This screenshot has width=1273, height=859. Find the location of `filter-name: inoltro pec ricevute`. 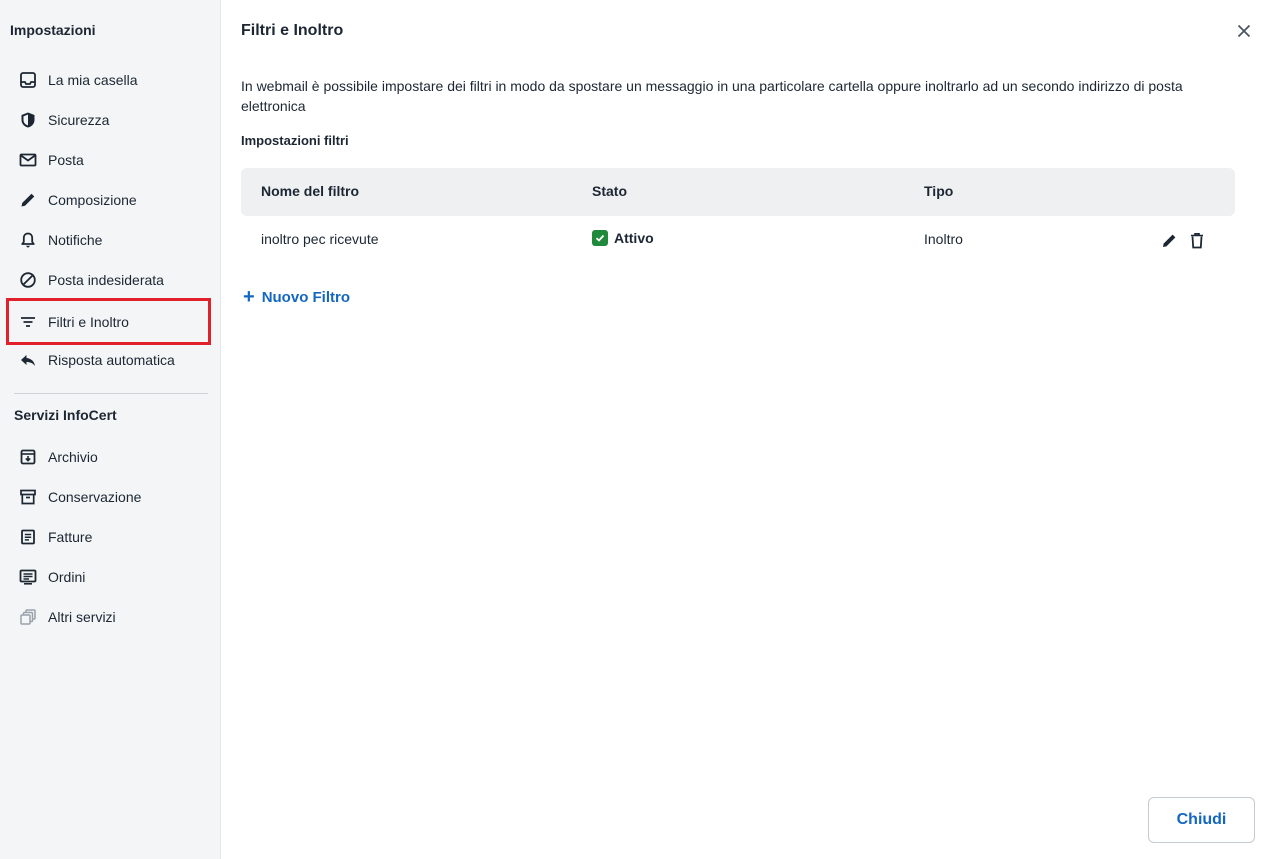

filter-name: inoltro pec ricevute is located at coordinates (320, 239).